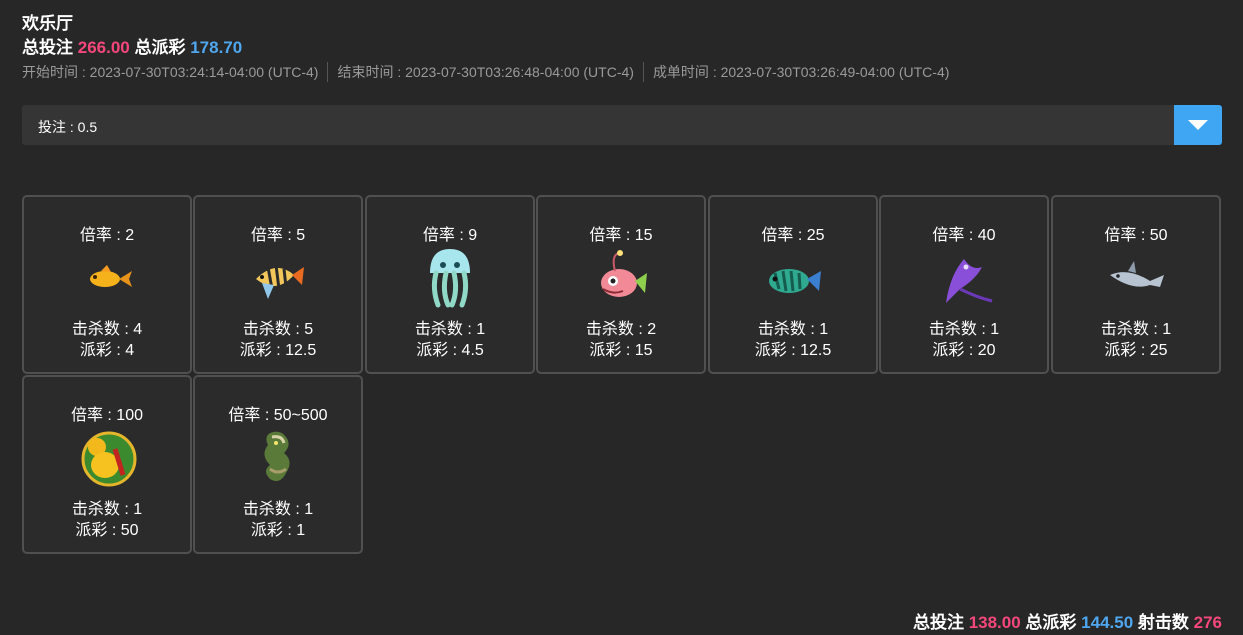 The width and height of the screenshot is (1243, 635). I want to click on card-payout: 派彩 : 4.5, so click(450, 350).